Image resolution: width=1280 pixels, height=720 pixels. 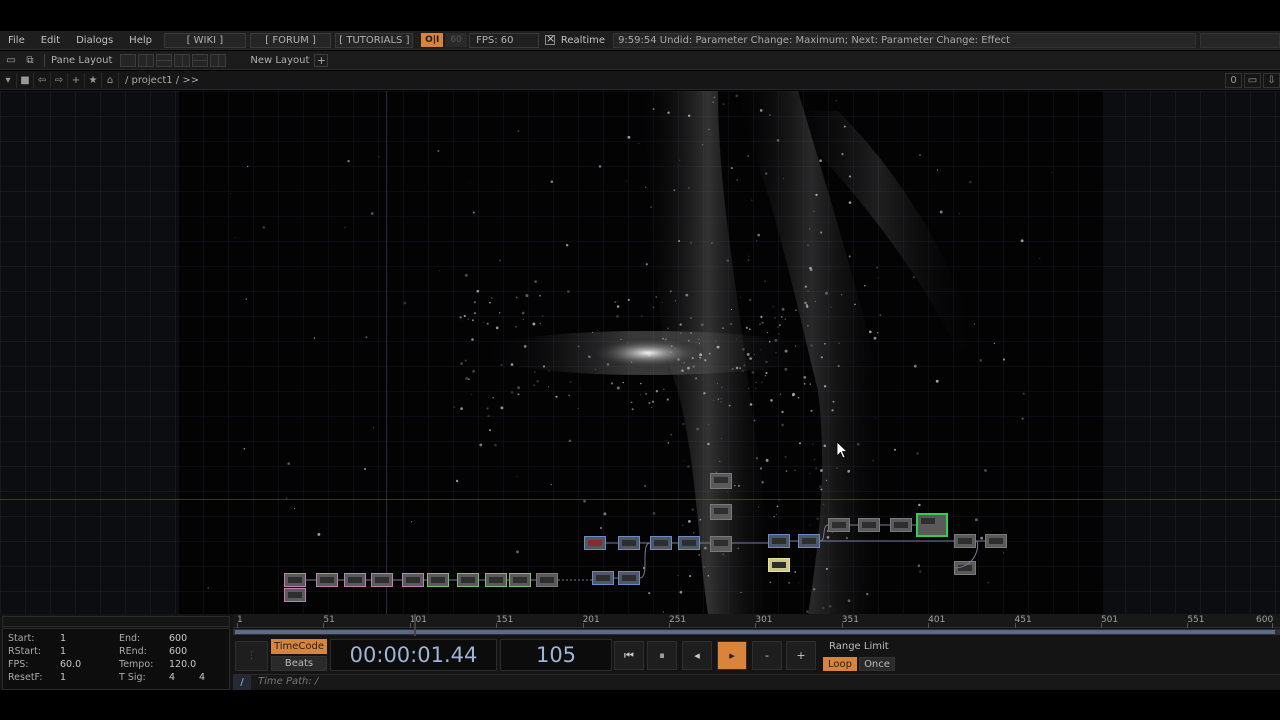 What do you see at coordinates (200, 60) in the screenshot?
I see `layout-four-pane-button` at bounding box center [200, 60].